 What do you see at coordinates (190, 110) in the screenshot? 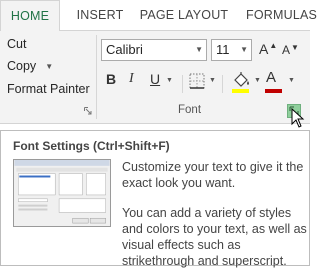
I see `font-group-label: Font` at bounding box center [190, 110].